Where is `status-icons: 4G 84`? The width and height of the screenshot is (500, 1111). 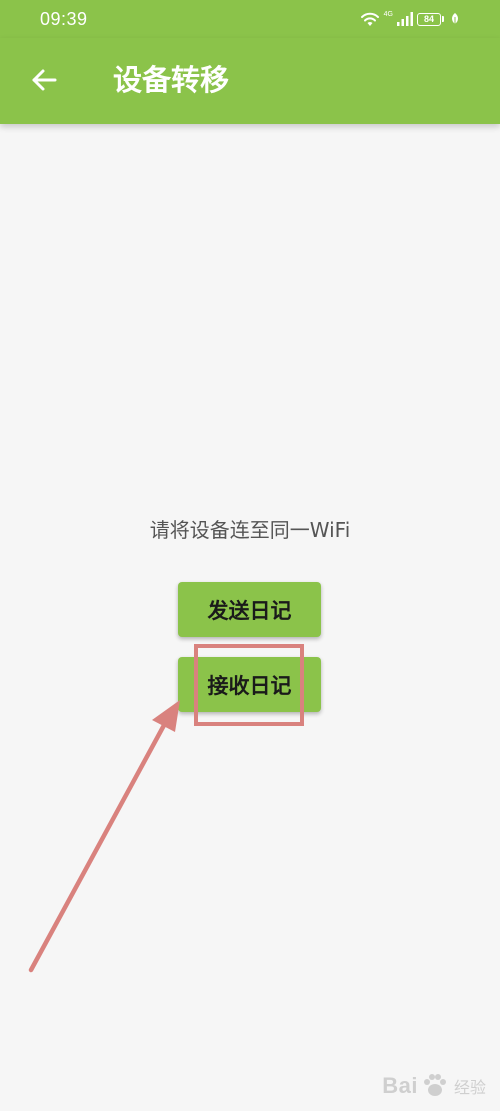 status-icons: 4G 84 is located at coordinates (410, 19).